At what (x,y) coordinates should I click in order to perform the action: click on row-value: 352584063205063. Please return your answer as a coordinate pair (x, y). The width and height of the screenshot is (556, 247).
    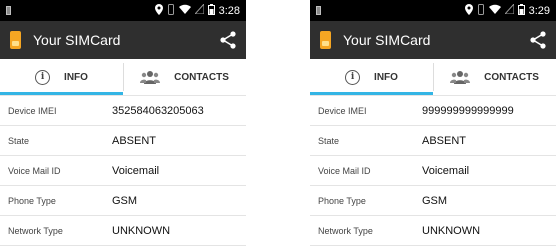
    Looking at the image, I should click on (158, 110).